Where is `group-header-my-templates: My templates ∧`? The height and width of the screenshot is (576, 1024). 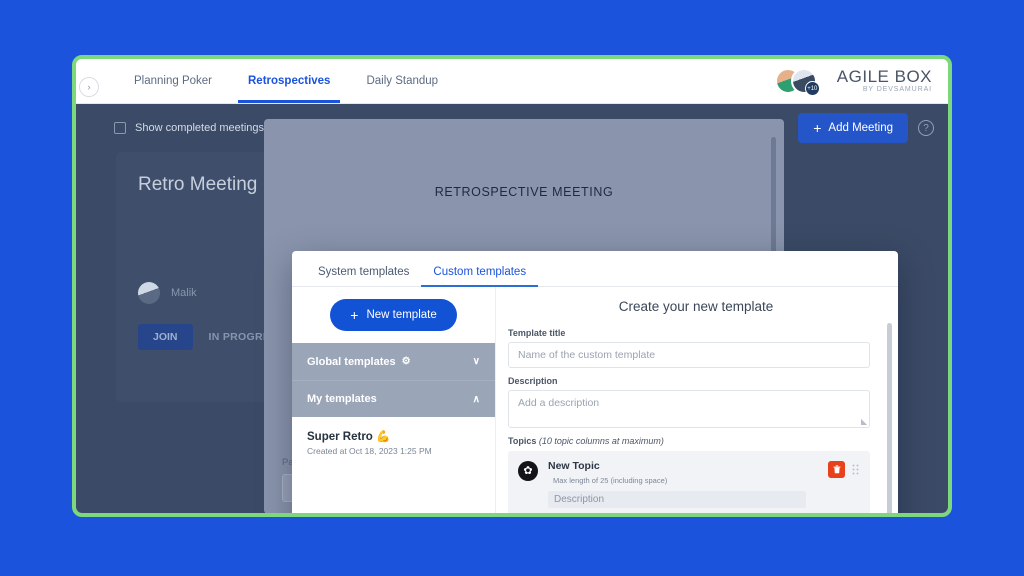
group-header-my-templates: My templates ∧ is located at coordinates (393, 398).